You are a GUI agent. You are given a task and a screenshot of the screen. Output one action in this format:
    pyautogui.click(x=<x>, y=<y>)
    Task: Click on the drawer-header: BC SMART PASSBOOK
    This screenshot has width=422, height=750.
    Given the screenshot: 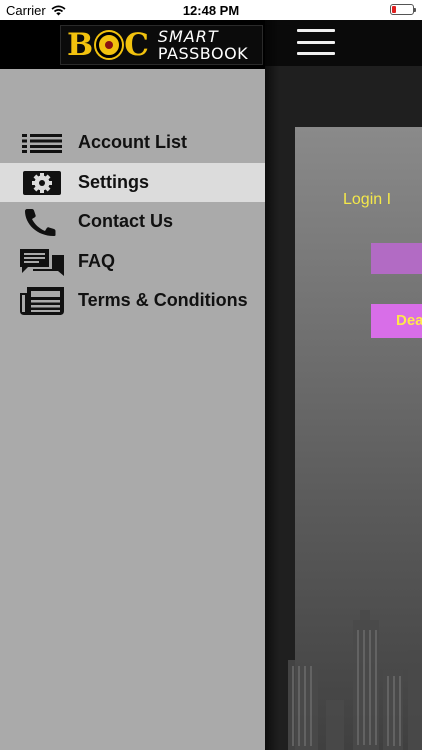 What is the action you would take?
    pyautogui.click(x=132, y=44)
    